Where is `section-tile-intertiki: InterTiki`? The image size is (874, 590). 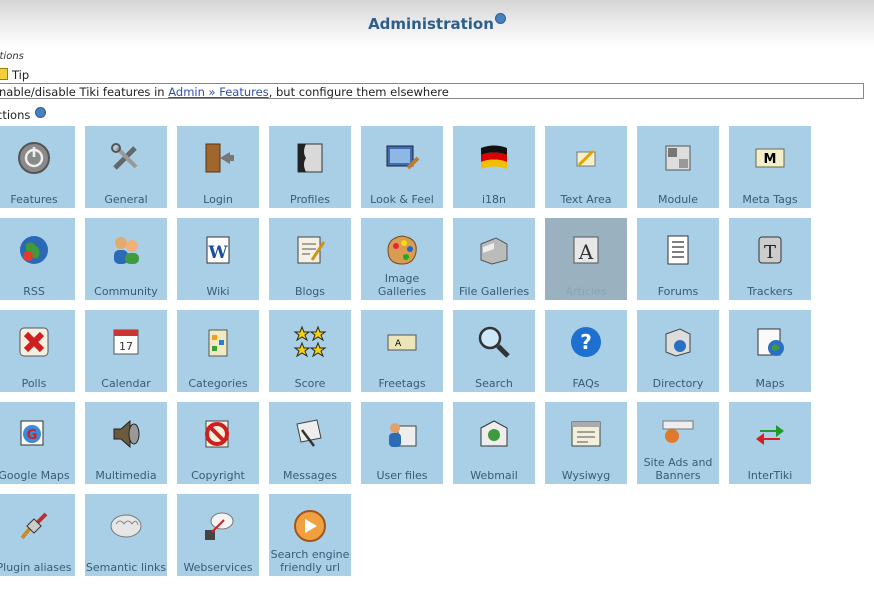 section-tile-intertiki: InterTiki is located at coordinates (770, 443).